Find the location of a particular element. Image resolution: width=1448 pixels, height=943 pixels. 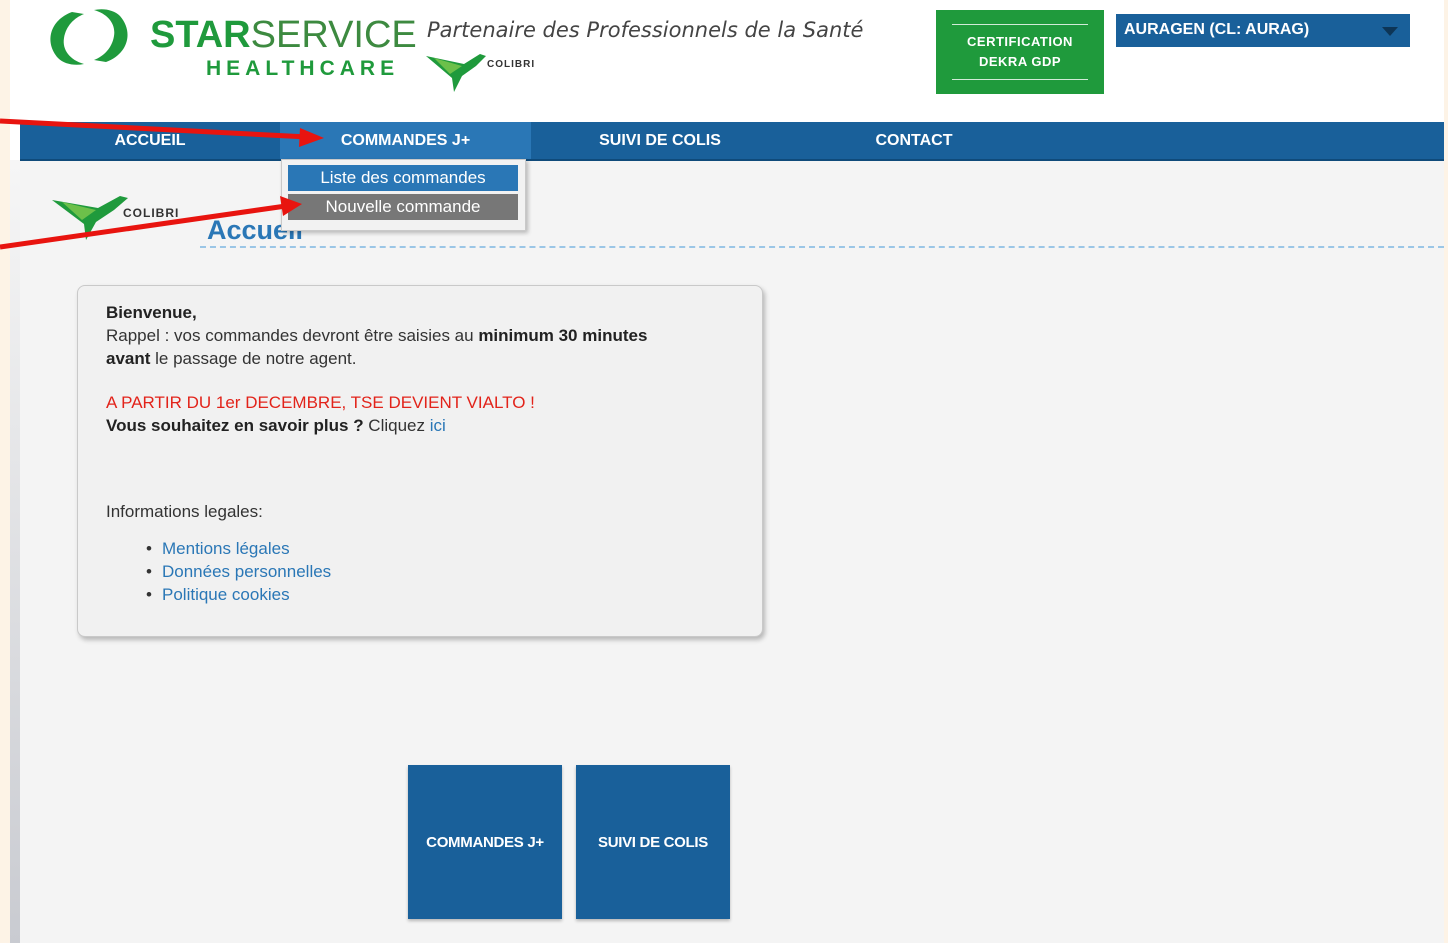

reminder-bold: minimum 30 minutes is located at coordinates (563, 335).